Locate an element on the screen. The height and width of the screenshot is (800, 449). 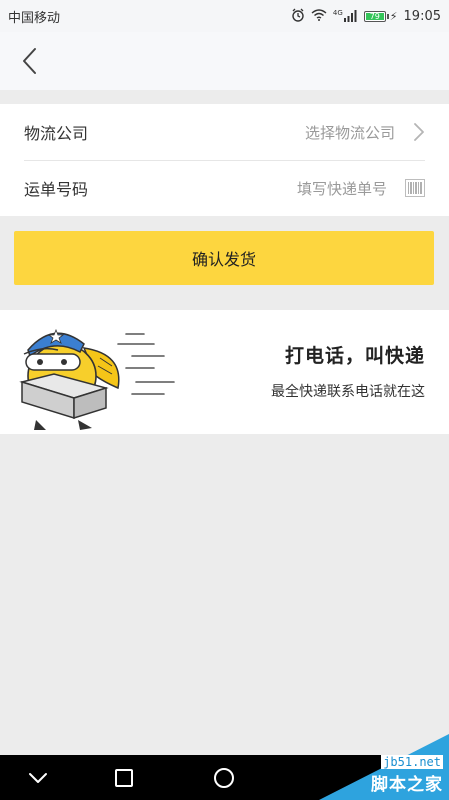
alarm-icon is located at coordinates (298, 16).